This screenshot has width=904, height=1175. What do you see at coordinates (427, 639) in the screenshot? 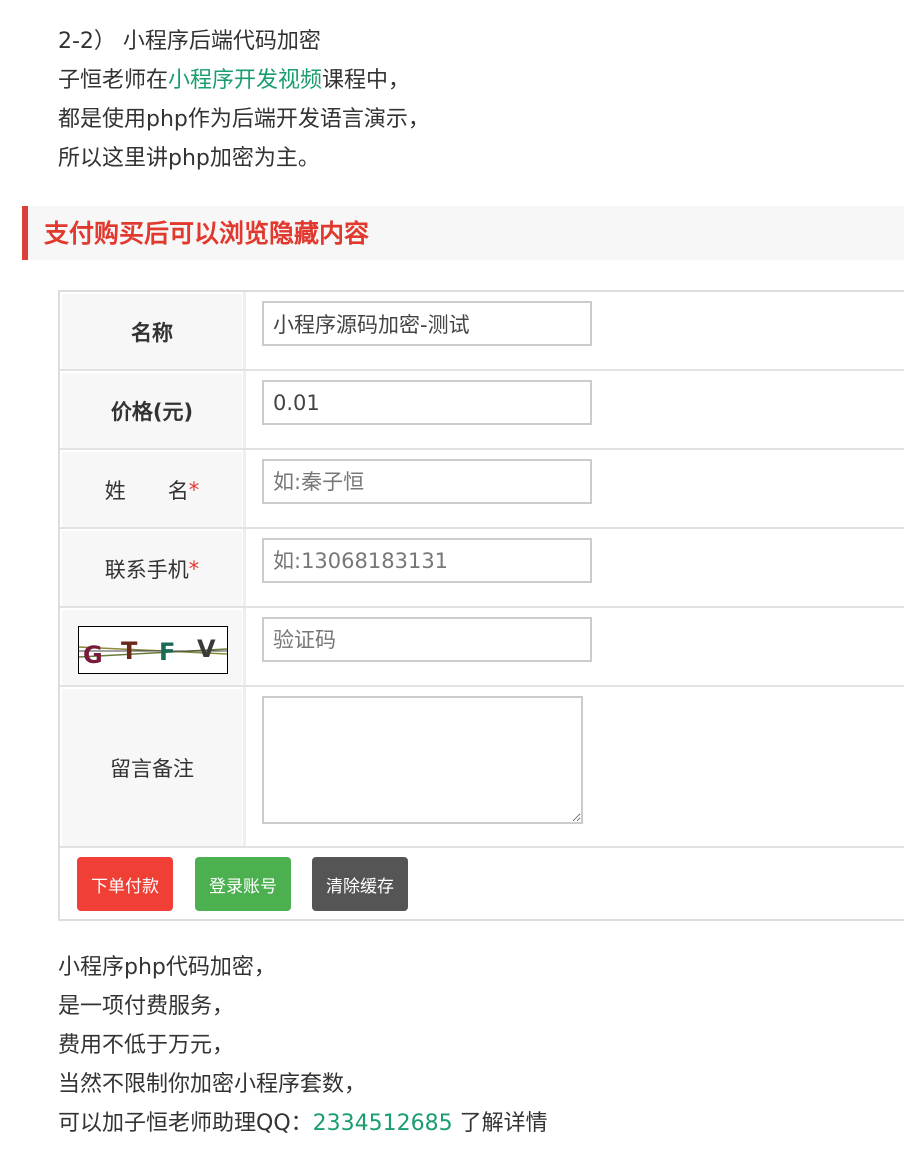
I see `captcha-input` at bounding box center [427, 639].